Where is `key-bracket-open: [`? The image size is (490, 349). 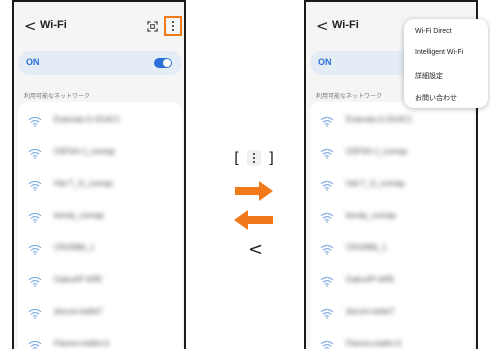 key-bracket-open: [ is located at coordinates (236, 158).